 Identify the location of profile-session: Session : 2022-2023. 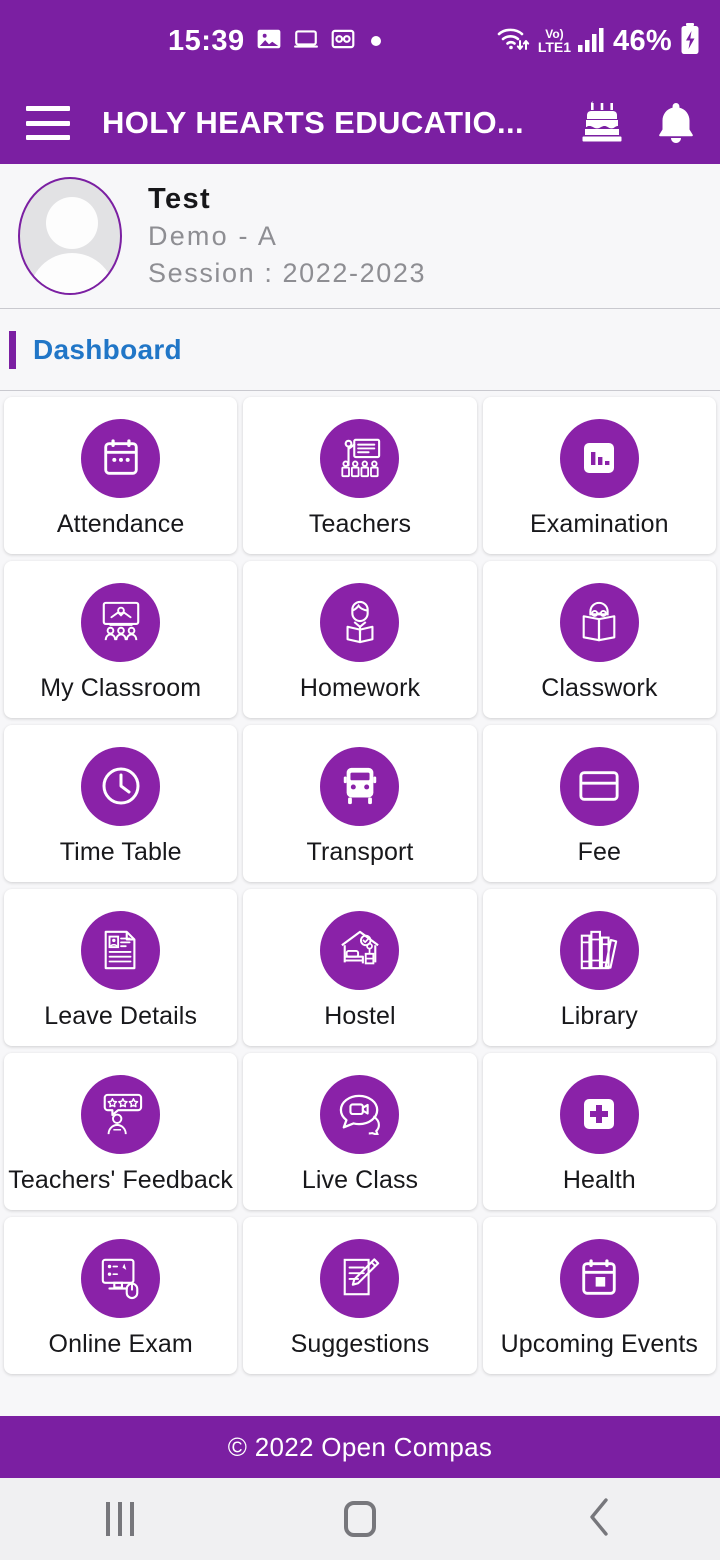
(287, 272).